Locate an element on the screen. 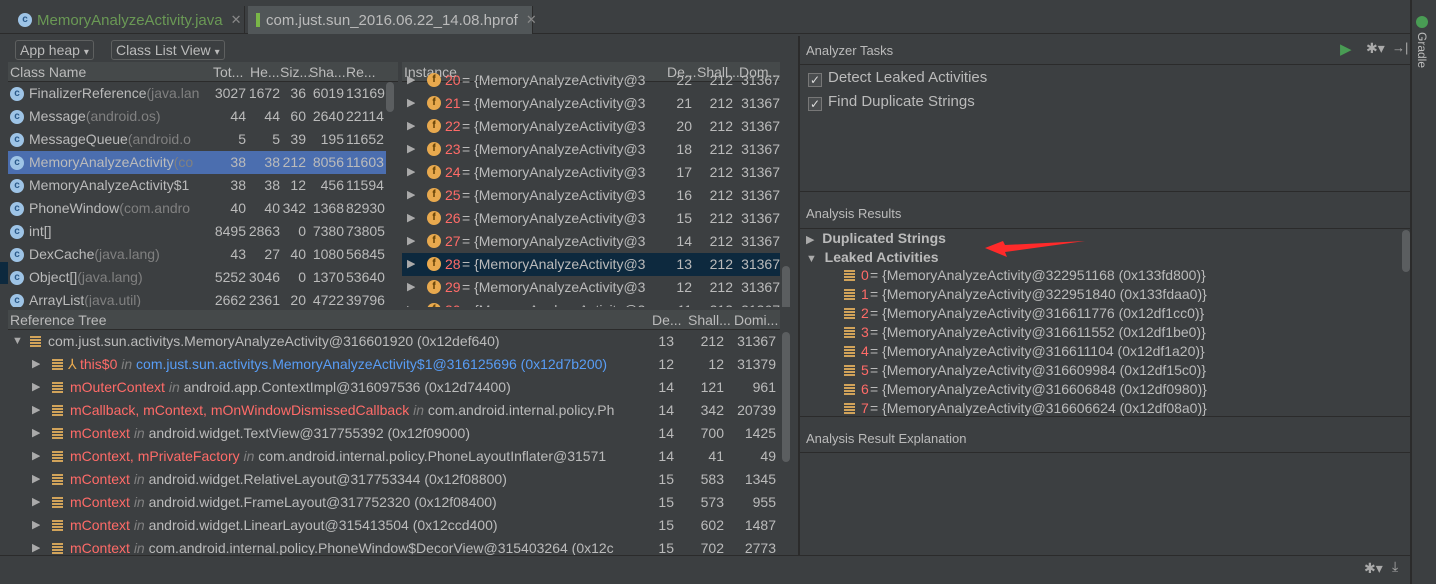 Image resolution: width=1436 pixels, height=584 pixels. collapse-arrow-icon: ▼ is located at coordinates (17, 341).